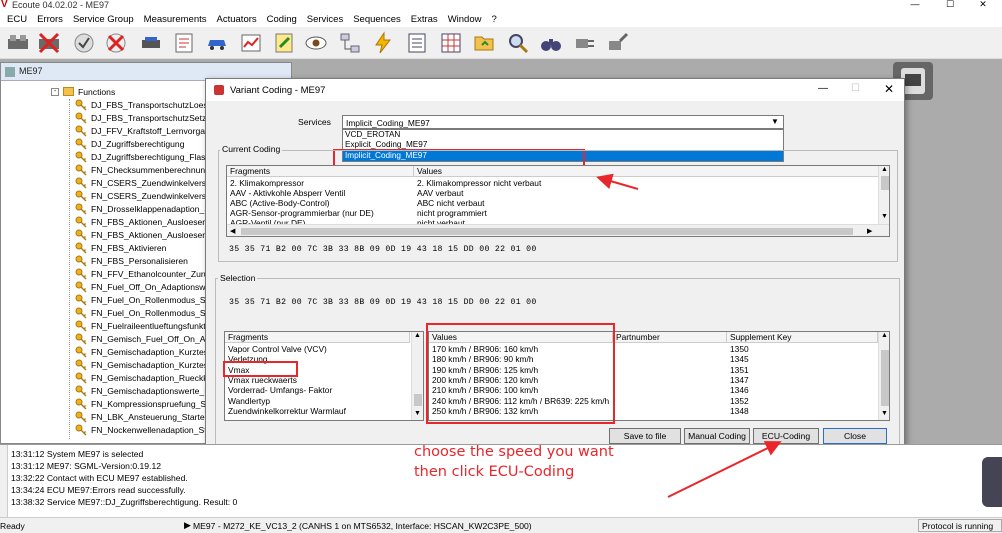 The width and height of the screenshot is (1002, 533). I want to click on current-coding-fragment: 2. Klimakompressor, so click(267, 183).